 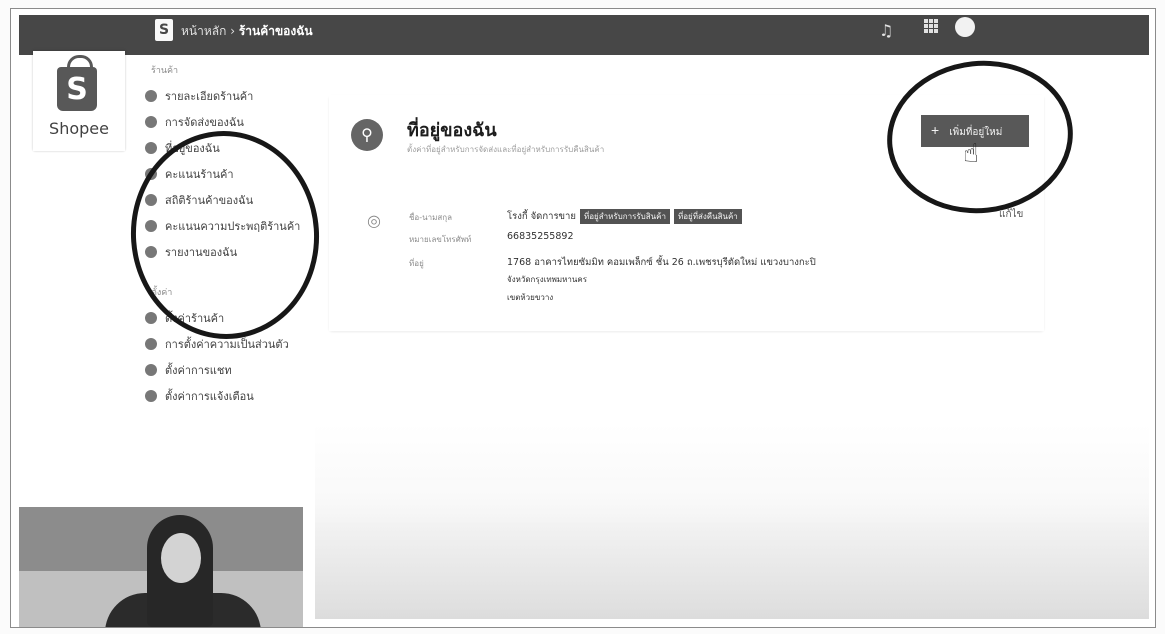 I want to click on top-navigation-bar: S หน้าหลัก › ร้านค้าของฉัน ♫, so click(x=584, y=35).